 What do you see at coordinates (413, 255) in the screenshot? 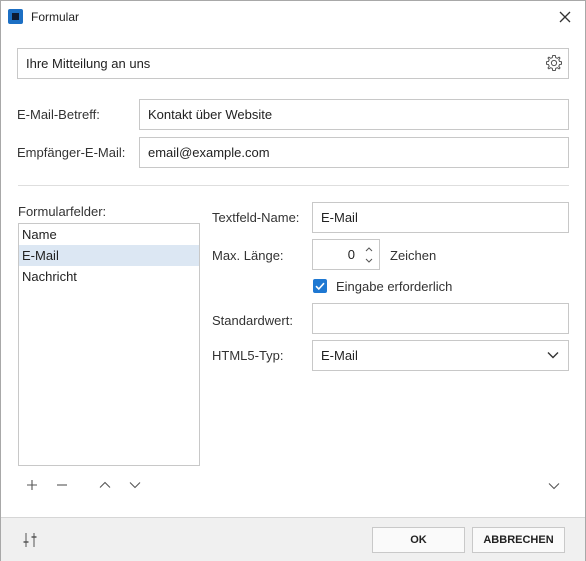
I see `max-length-unit: Zeichen` at bounding box center [413, 255].